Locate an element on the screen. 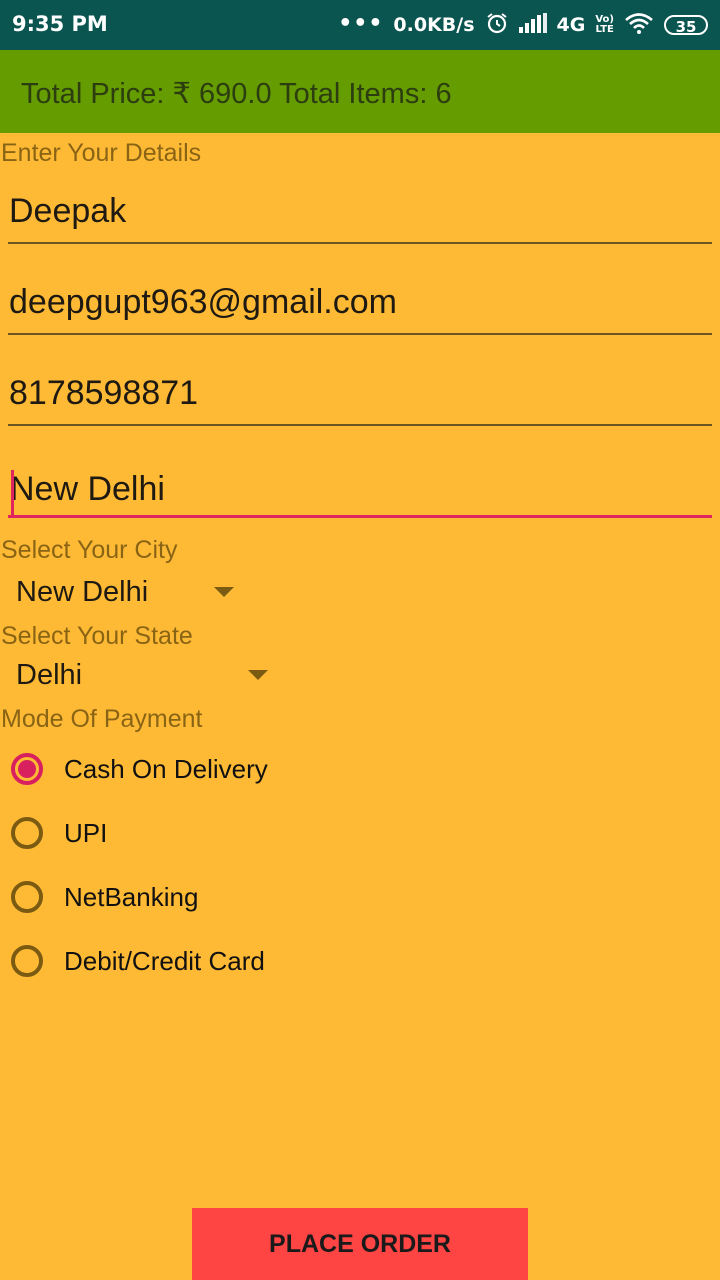  phone-field: 8178598871 is located at coordinates (360, 398).